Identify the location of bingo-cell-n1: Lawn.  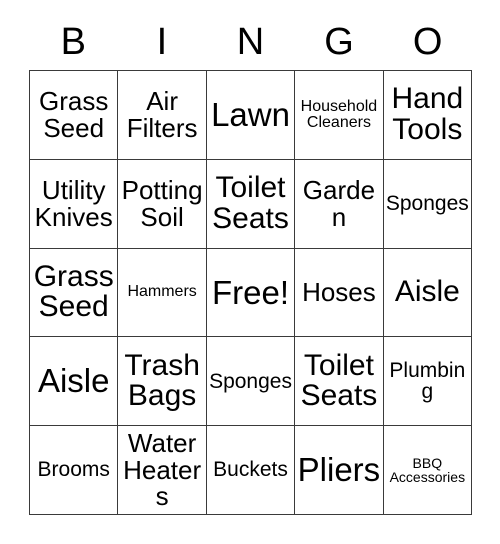
(251, 115).